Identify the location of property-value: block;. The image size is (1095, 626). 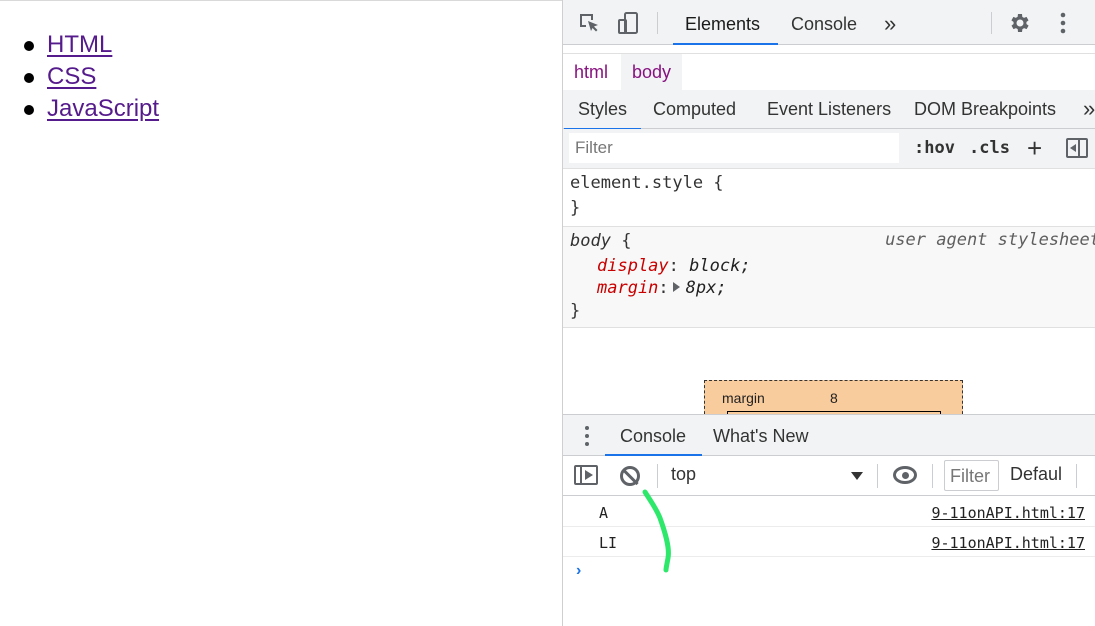
(719, 266).